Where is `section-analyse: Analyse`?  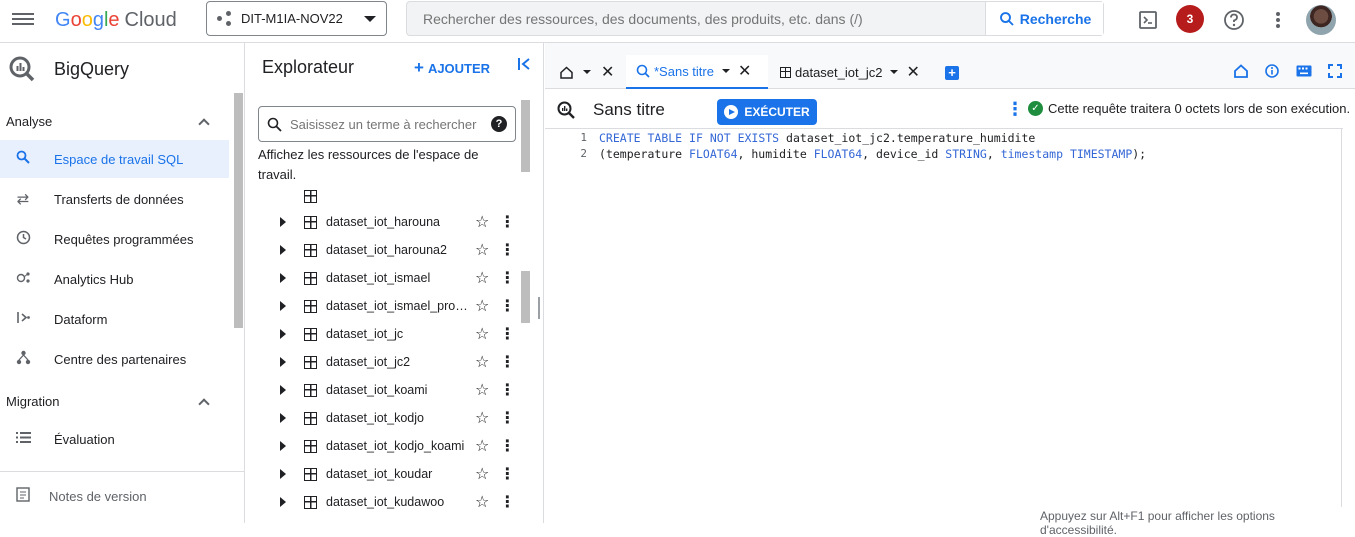 section-analyse: Analyse is located at coordinates (111, 122).